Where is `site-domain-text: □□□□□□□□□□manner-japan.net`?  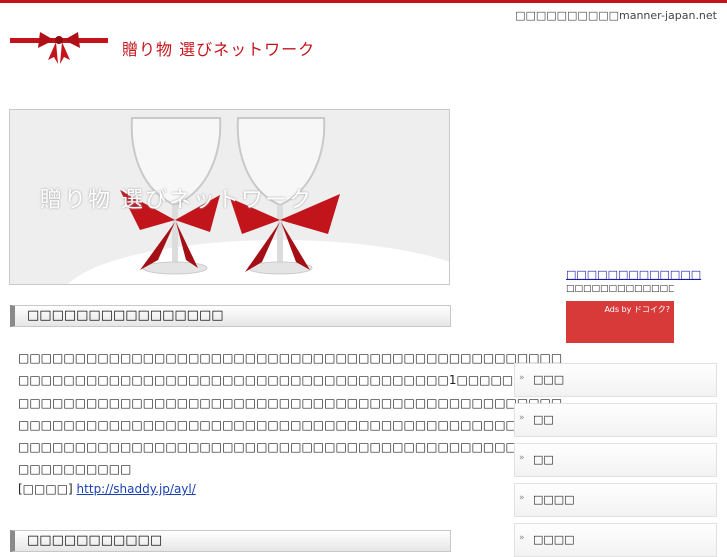
site-domain-text: □□□□□□□□□□manner-japan.net is located at coordinates (616, 15).